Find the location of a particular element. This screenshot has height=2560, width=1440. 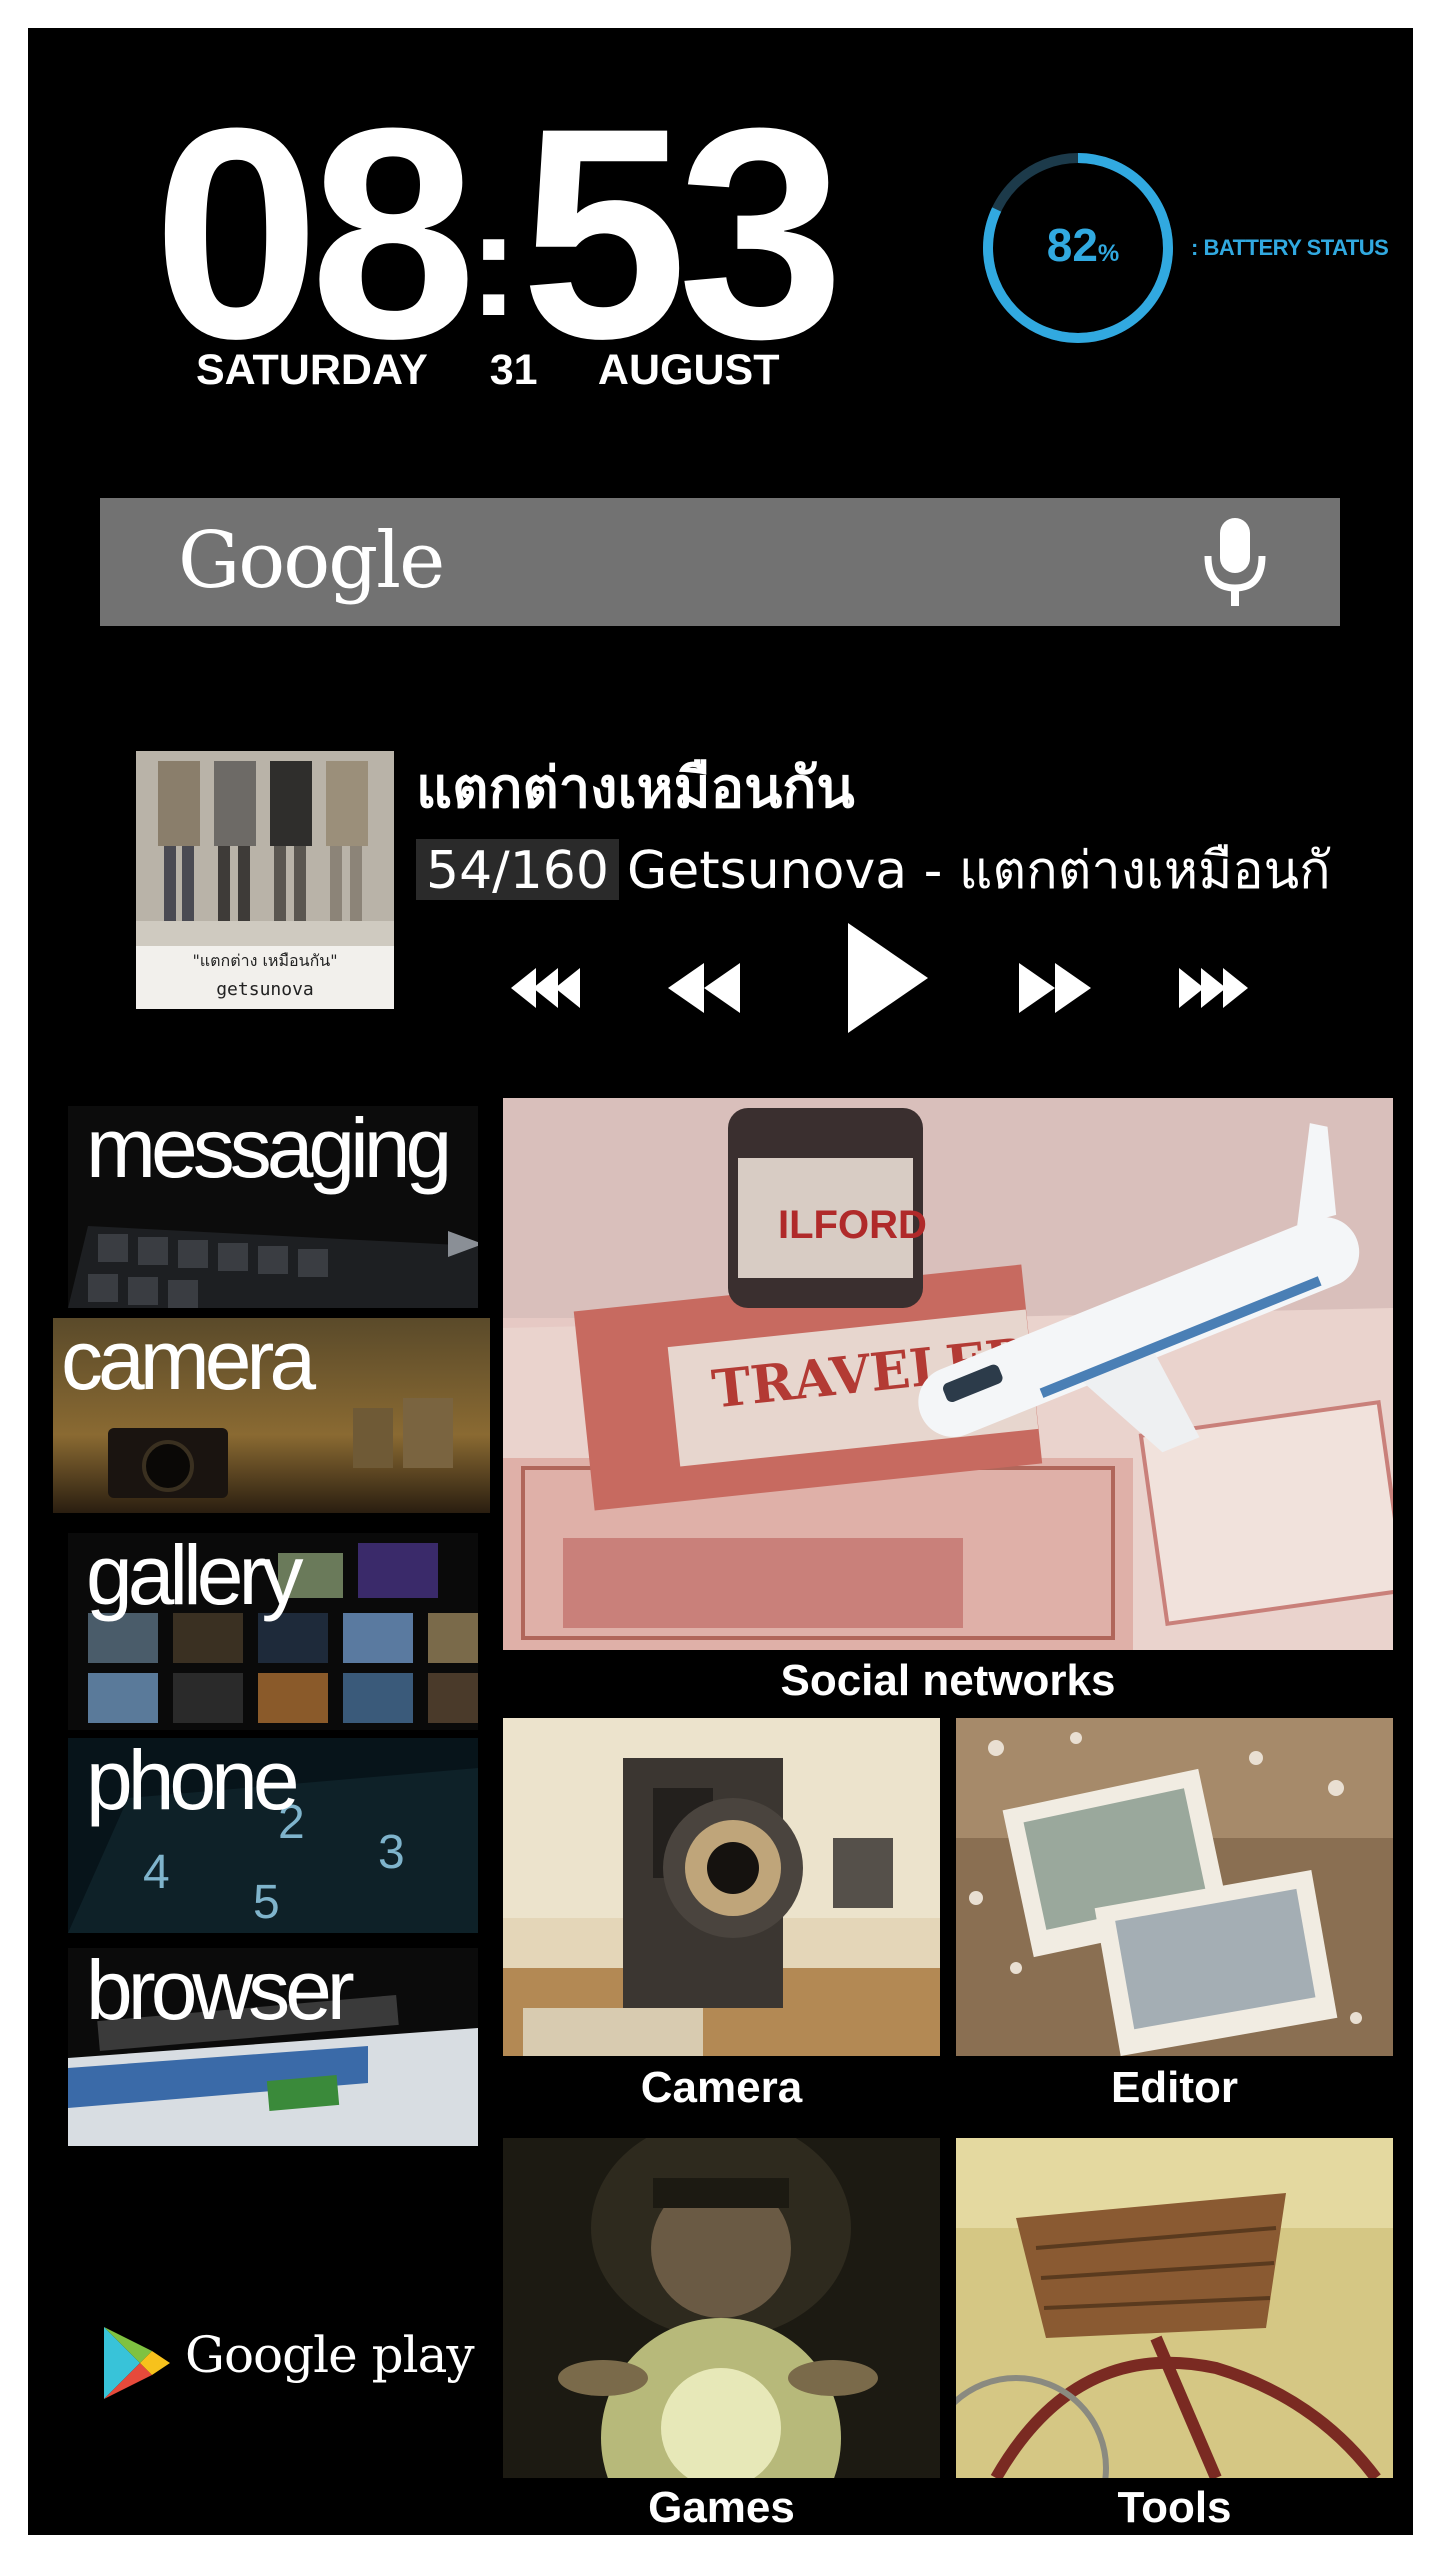

games-caption: Games is located at coordinates (721, 2507).